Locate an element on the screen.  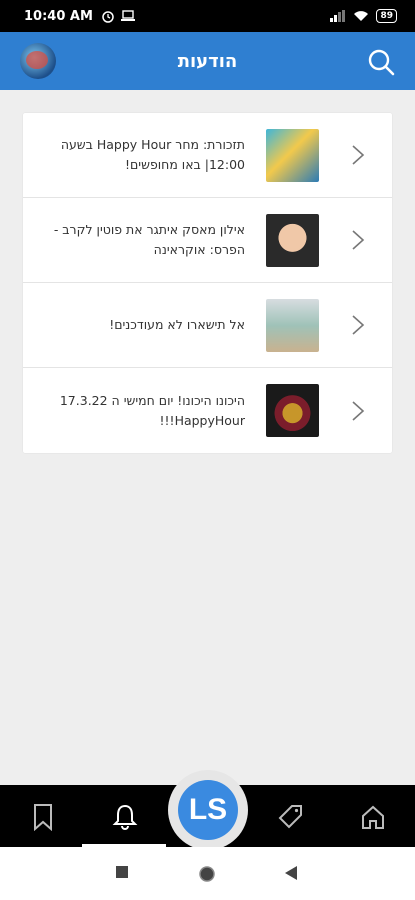
notification-text: אל תישארו לא מעודכנים! is located at coordinates (177, 324).